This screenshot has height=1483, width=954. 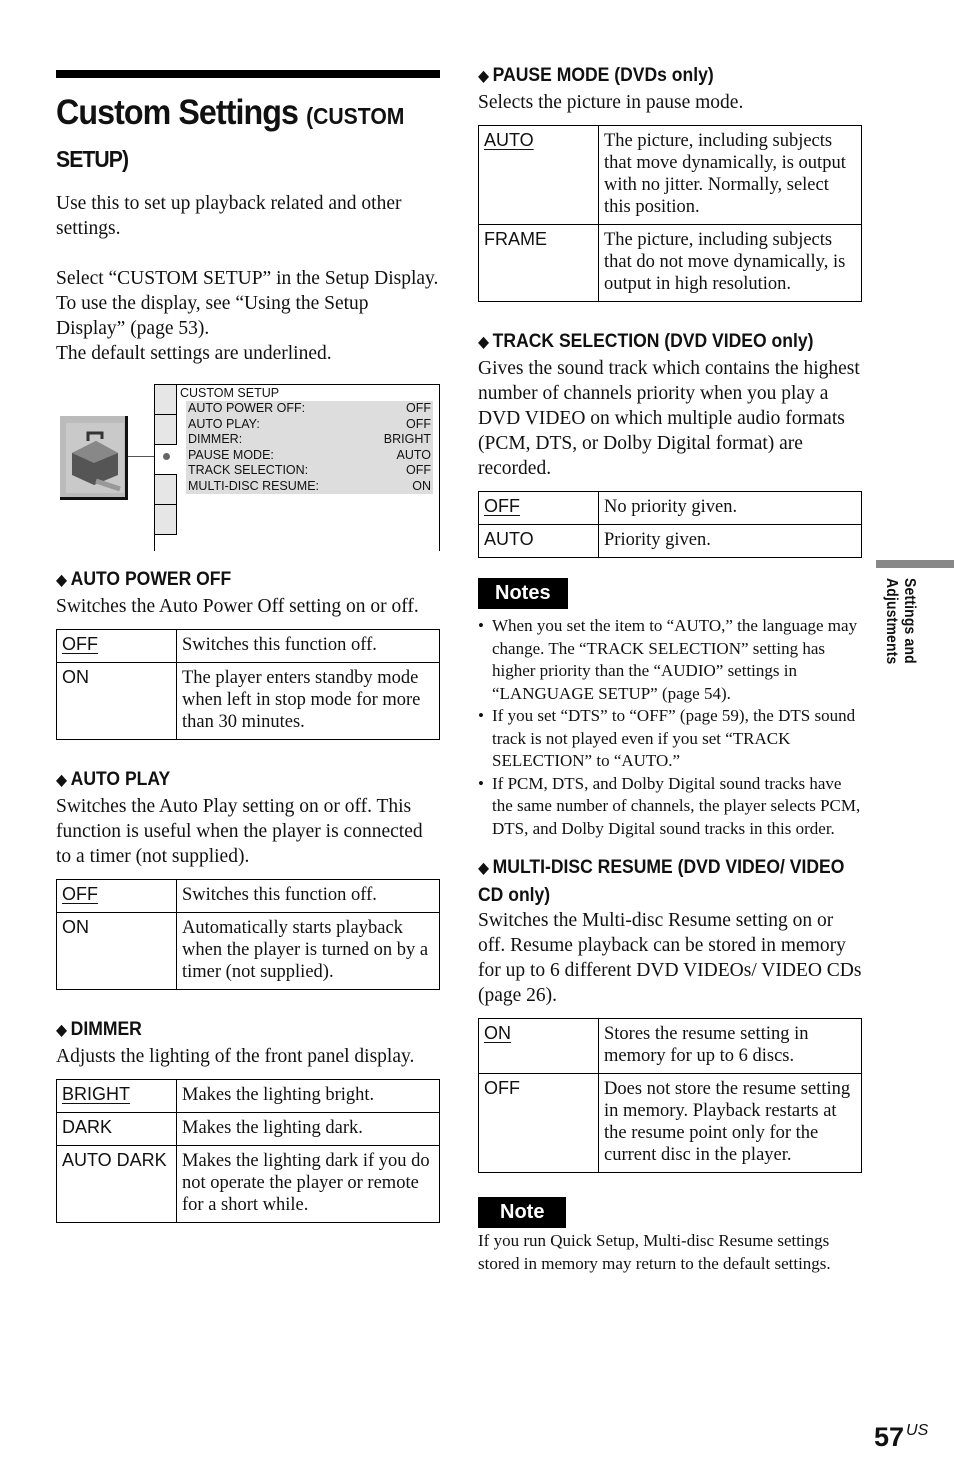 What do you see at coordinates (254, 485) in the screenshot?
I see `text: MULTI-DISC RESUME:` at bounding box center [254, 485].